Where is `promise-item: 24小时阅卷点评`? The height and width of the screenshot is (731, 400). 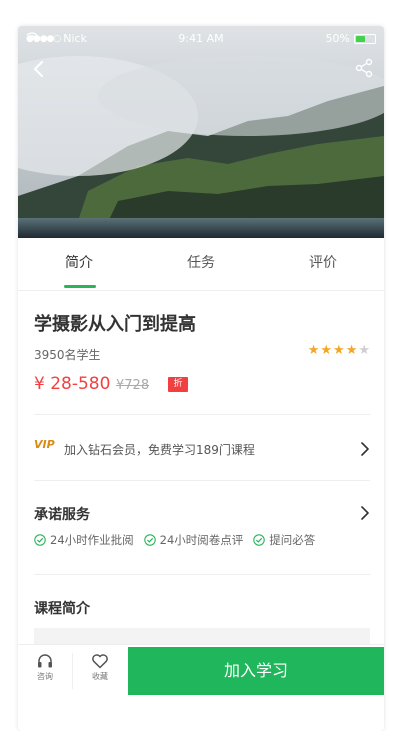
promise-item: 24小时阅卷点评 is located at coordinates (193, 540).